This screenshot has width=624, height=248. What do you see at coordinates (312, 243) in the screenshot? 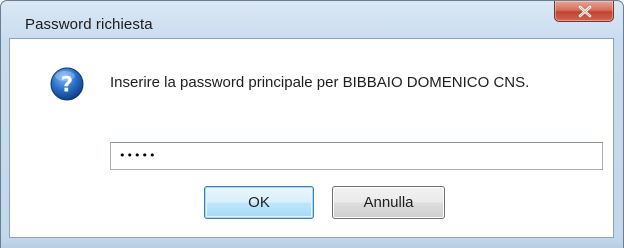
I see `window-bottom-frame` at bounding box center [312, 243].